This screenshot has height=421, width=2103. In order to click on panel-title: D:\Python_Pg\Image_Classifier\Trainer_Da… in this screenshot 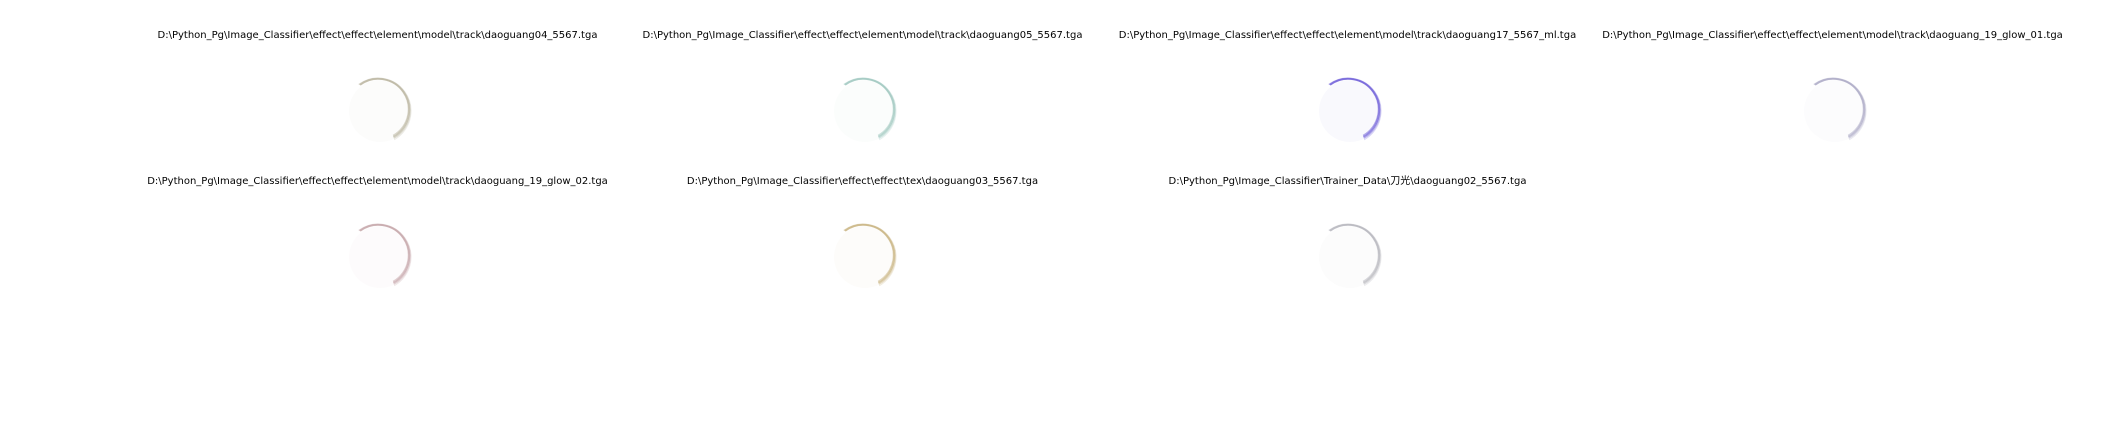, I will do `click(1347, 181)`.